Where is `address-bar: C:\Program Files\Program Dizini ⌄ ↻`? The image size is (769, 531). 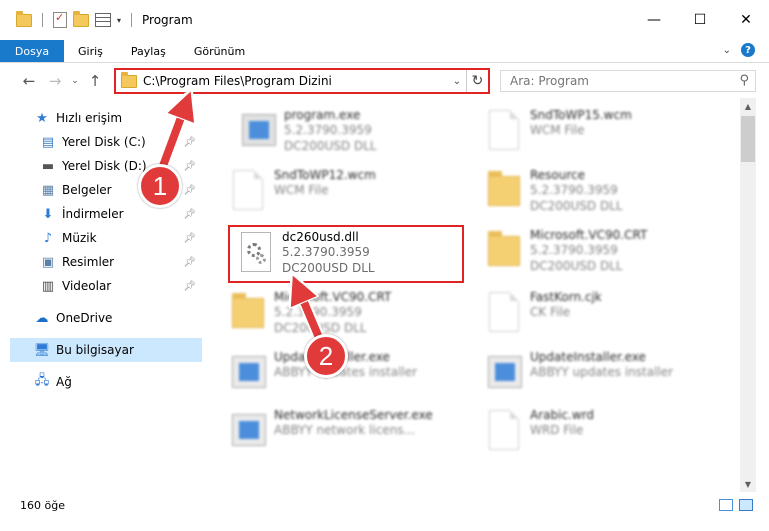 address-bar: C:\Program Files\Program Dizini ⌄ ↻ is located at coordinates (302, 81).